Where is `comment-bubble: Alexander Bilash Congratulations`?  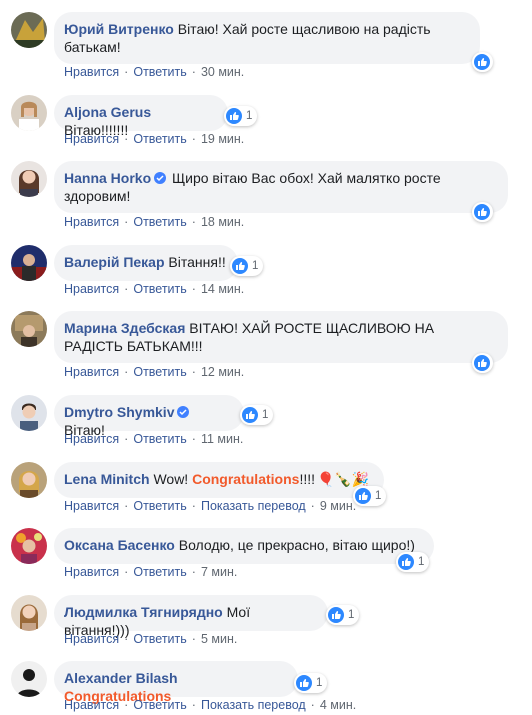 comment-bubble: Alexander Bilash Congratulations is located at coordinates (176, 682).